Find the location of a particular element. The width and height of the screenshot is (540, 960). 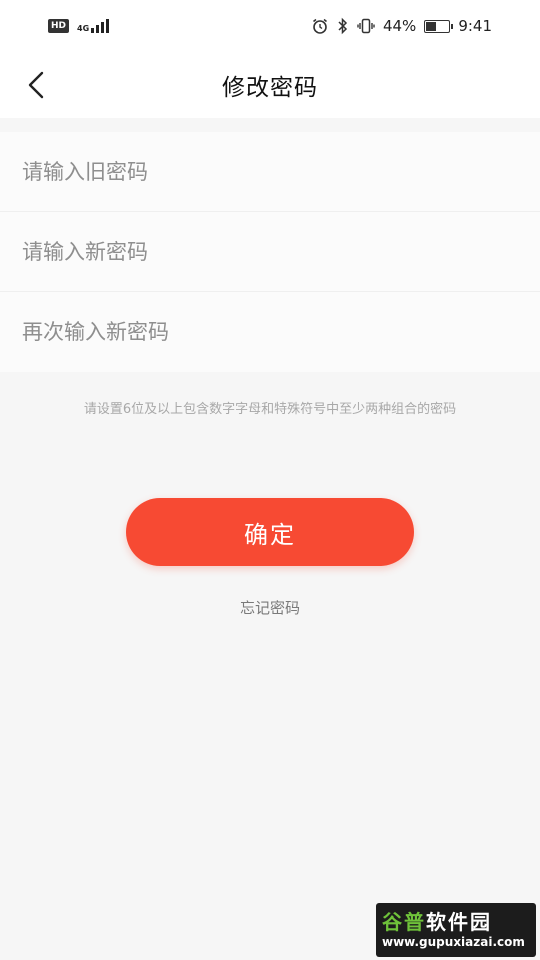

status-bar-right: 44% 9:41 is located at coordinates (401, 26).